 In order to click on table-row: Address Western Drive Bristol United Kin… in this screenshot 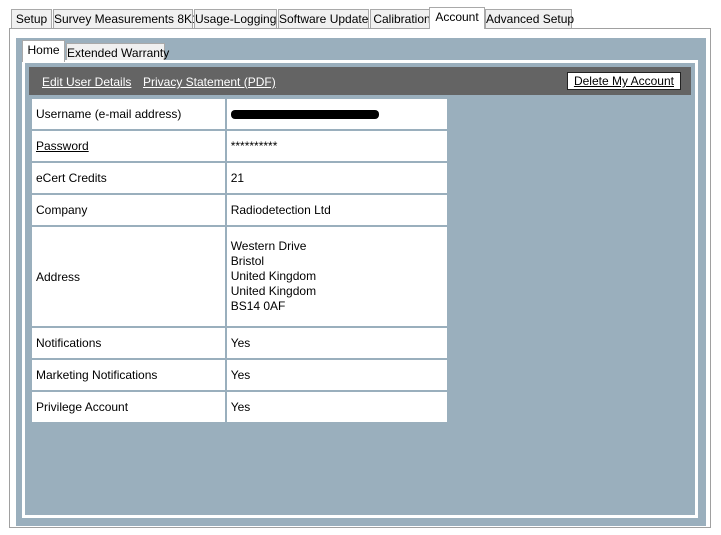, I will do `click(240, 276)`.